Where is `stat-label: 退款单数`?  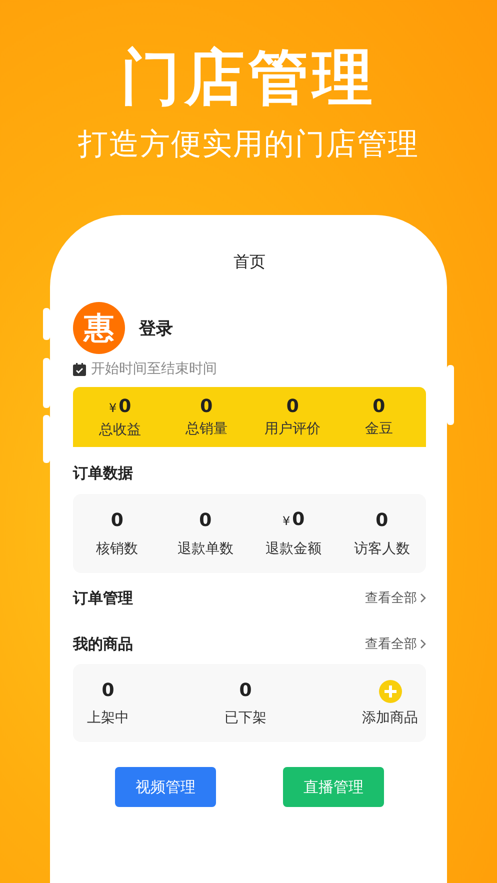 stat-label: 退款单数 is located at coordinates (205, 549).